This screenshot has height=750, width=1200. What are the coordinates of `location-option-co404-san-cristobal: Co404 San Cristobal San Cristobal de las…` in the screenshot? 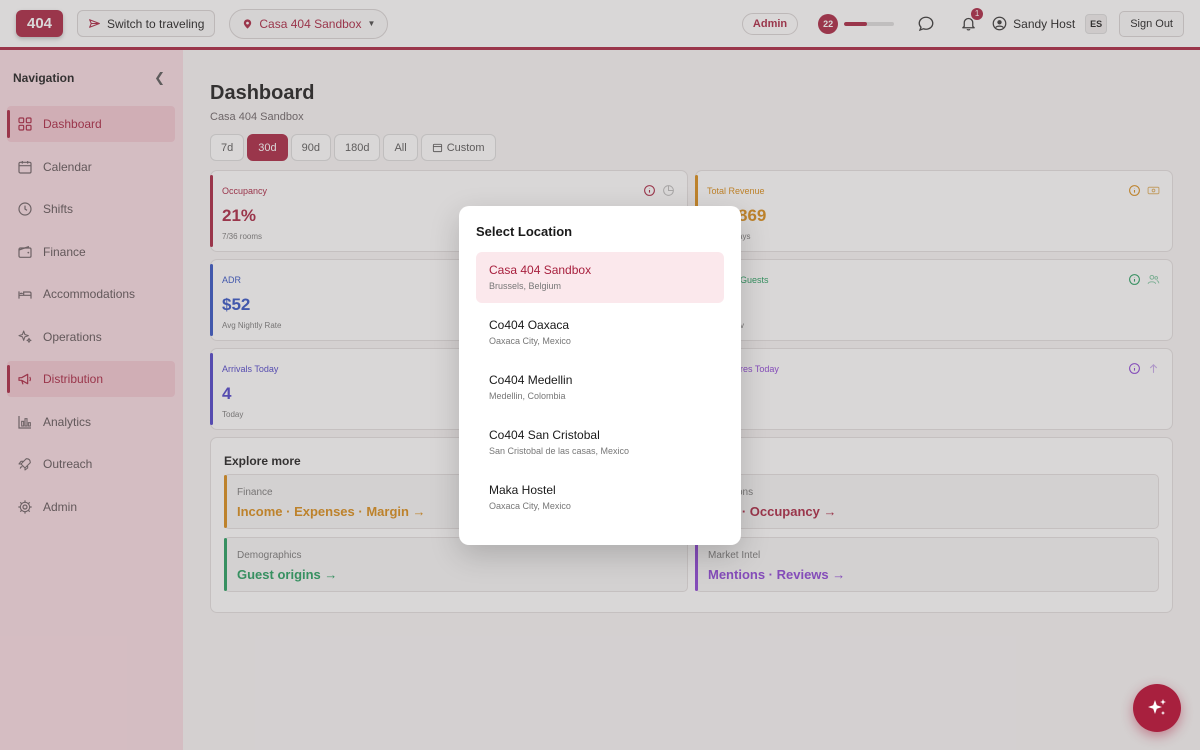 It's located at (600, 442).